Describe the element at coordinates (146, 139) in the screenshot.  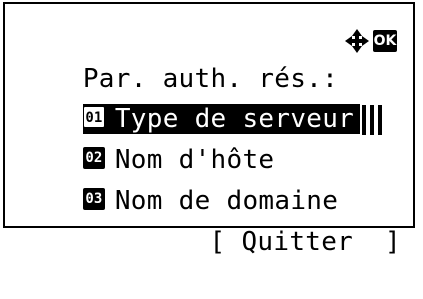
I see `menu-item-host-name: 02 Nom d'hôte` at that location.